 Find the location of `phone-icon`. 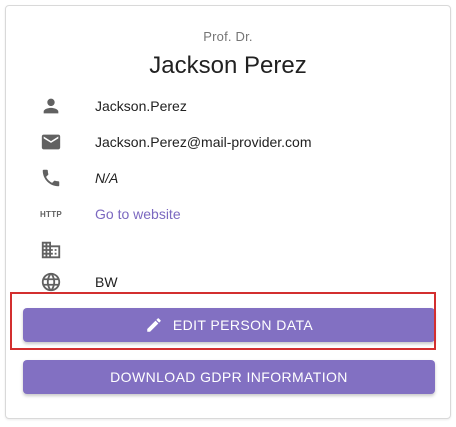

phone-icon is located at coordinates (51, 178).